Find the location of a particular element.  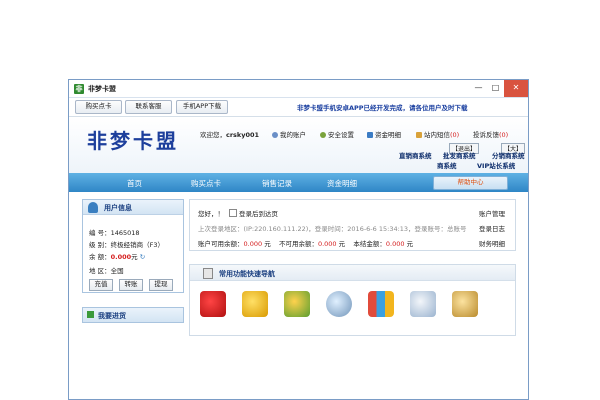

merchant-system-link: 商系统 is located at coordinates (447, 165).